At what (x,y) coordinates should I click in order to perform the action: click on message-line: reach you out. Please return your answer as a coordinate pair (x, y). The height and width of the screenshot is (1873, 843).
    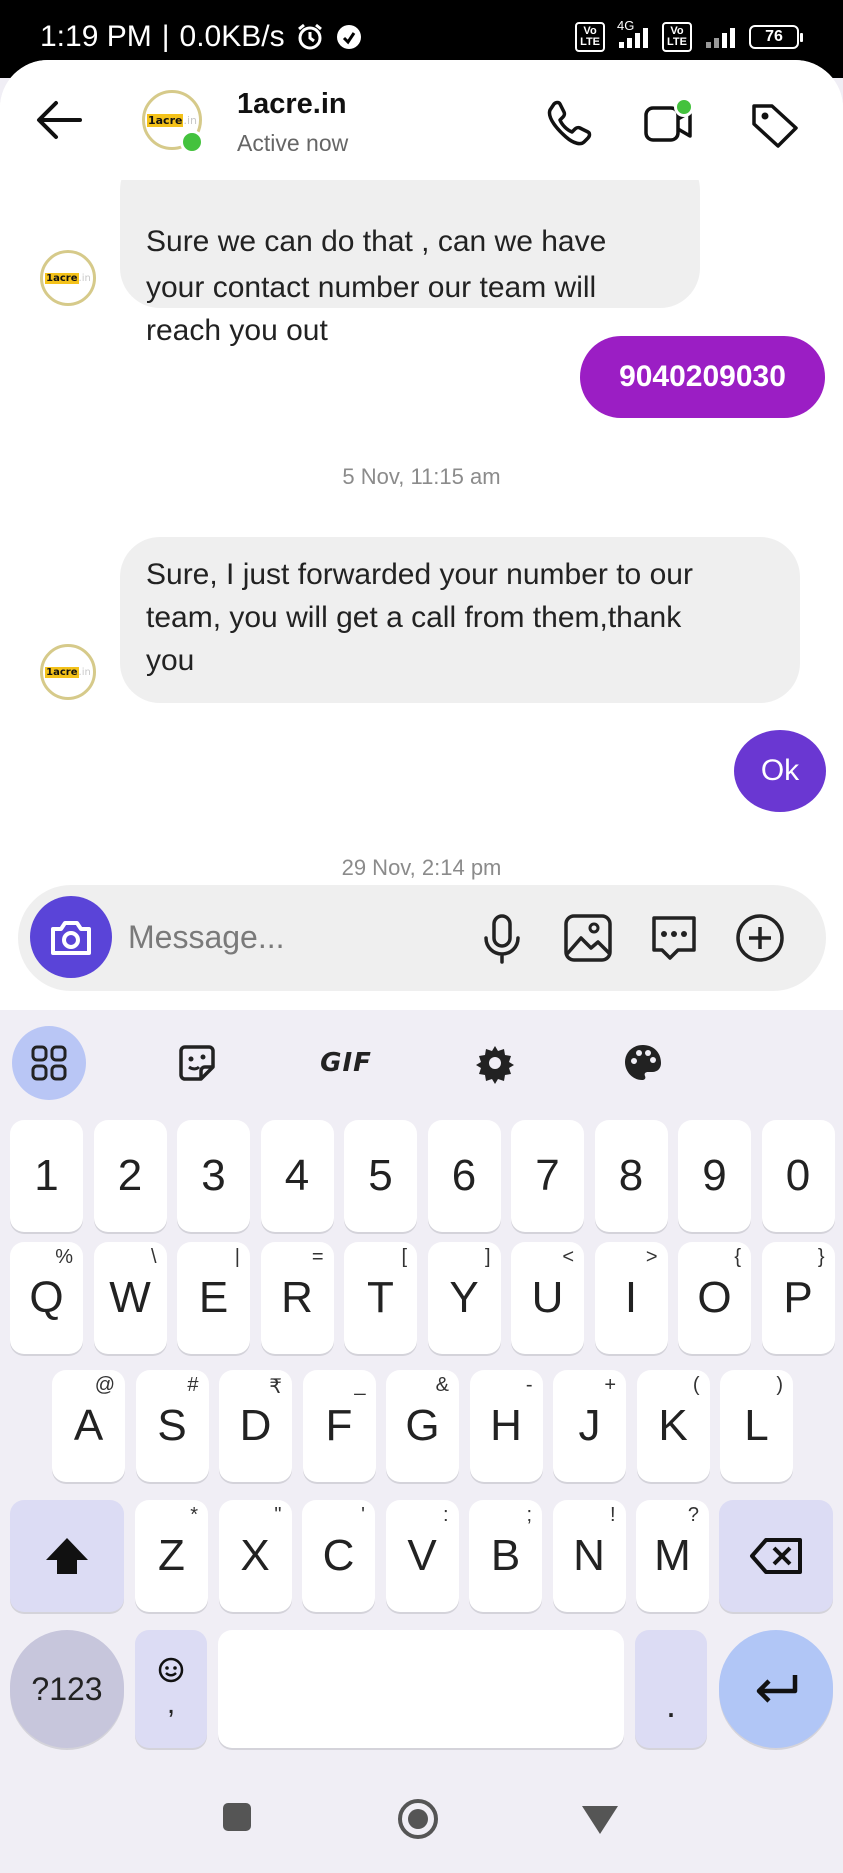
    Looking at the image, I should click on (237, 330).